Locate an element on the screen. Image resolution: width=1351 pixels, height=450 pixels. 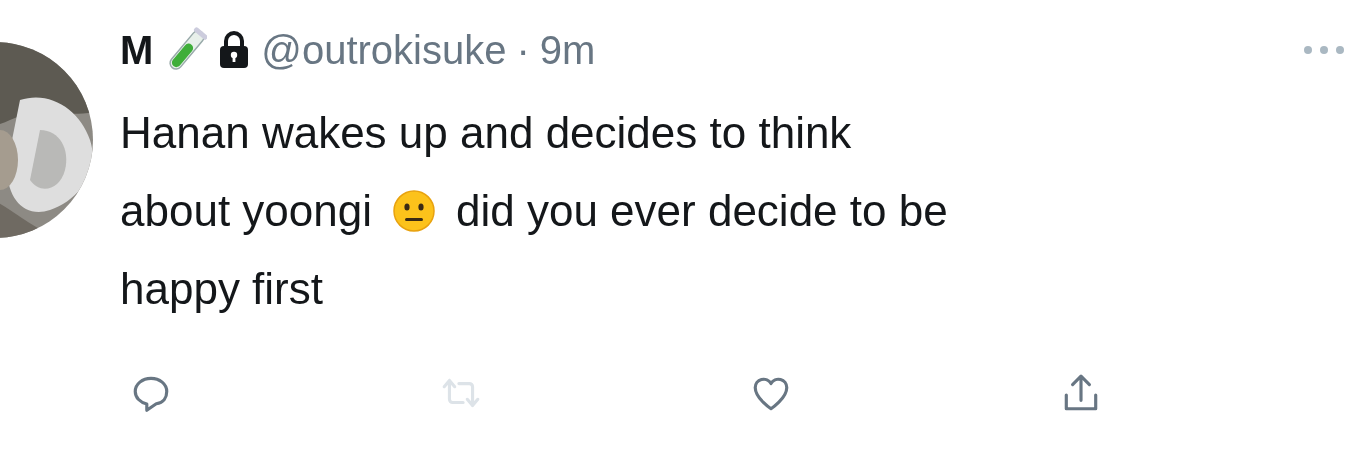
tweet-text: happy first is located at coordinates (221, 289).